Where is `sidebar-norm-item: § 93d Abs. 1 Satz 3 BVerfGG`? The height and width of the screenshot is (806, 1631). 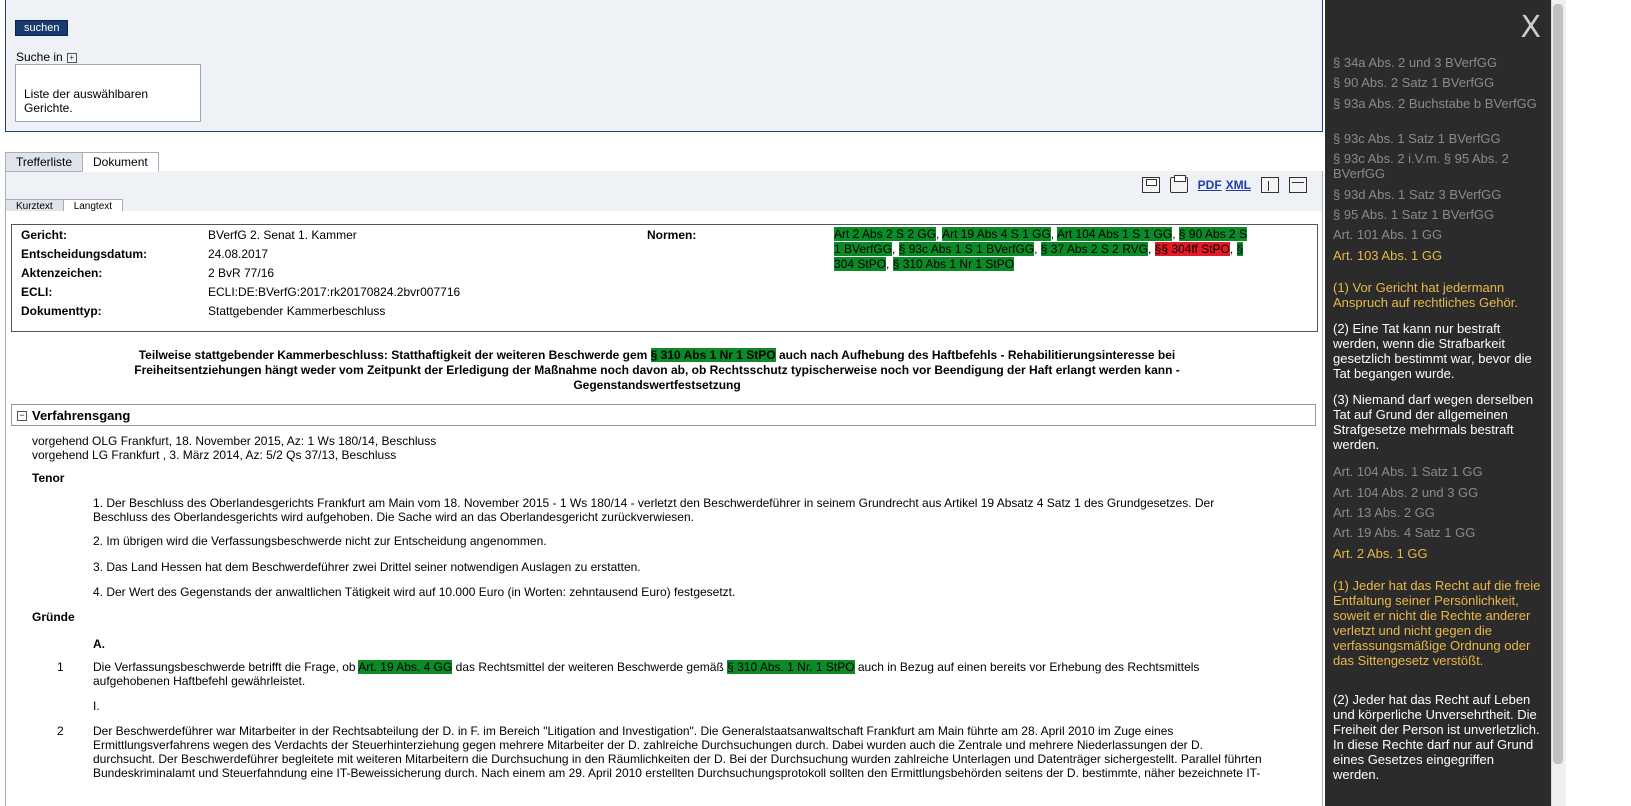
sidebar-norm-item: § 93d Abs. 1 Satz 3 BVerfGG is located at coordinates (1438, 194).